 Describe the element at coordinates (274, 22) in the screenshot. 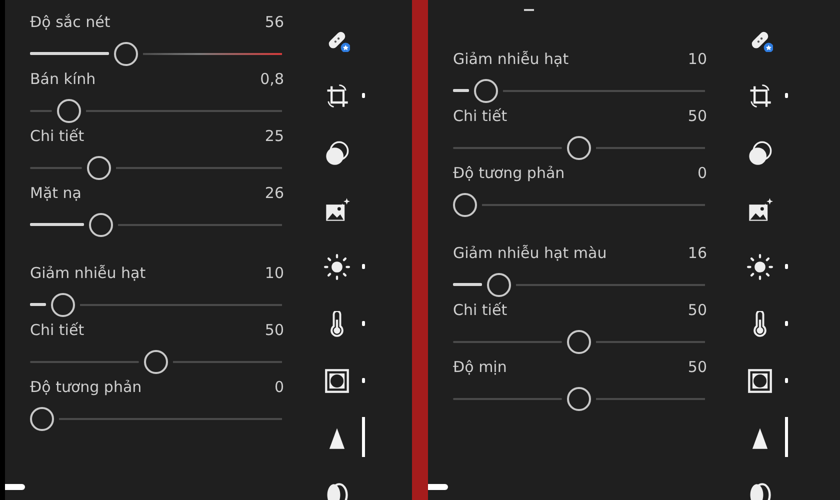

I see `slider-value: 56` at that location.